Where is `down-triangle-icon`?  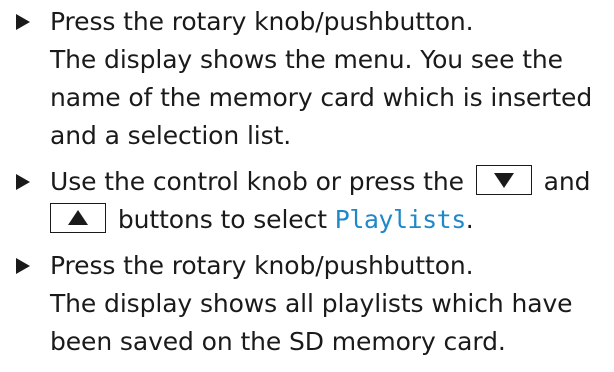 down-triangle-icon is located at coordinates (503, 180).